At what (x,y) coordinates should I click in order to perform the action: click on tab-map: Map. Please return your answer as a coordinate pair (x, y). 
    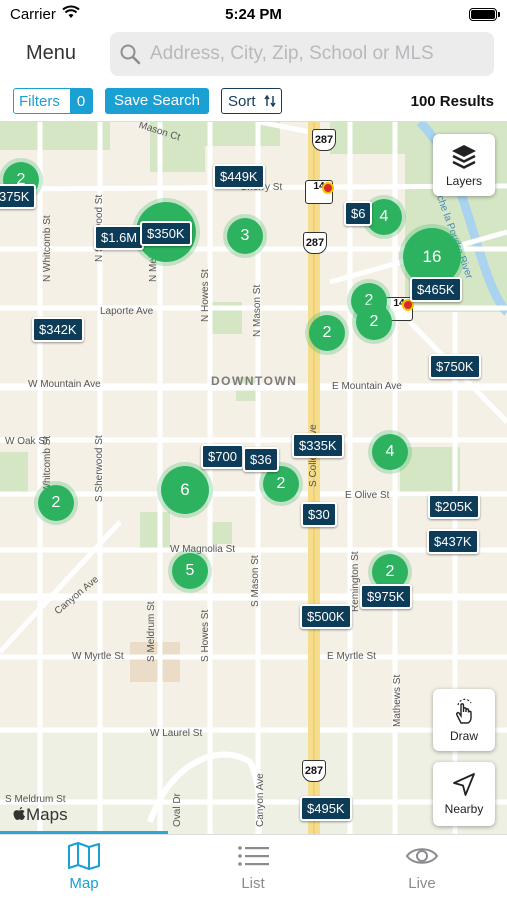
    Looking at the image, I should click on (84, 866).